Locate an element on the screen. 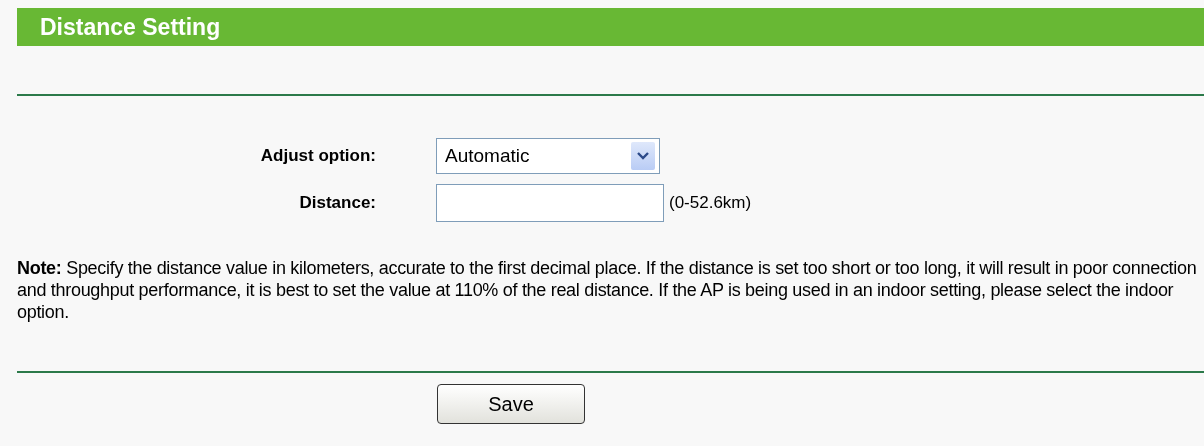 This screenshot has height=446, width=1204. save-button: Save is located at coordinates (511, 404).